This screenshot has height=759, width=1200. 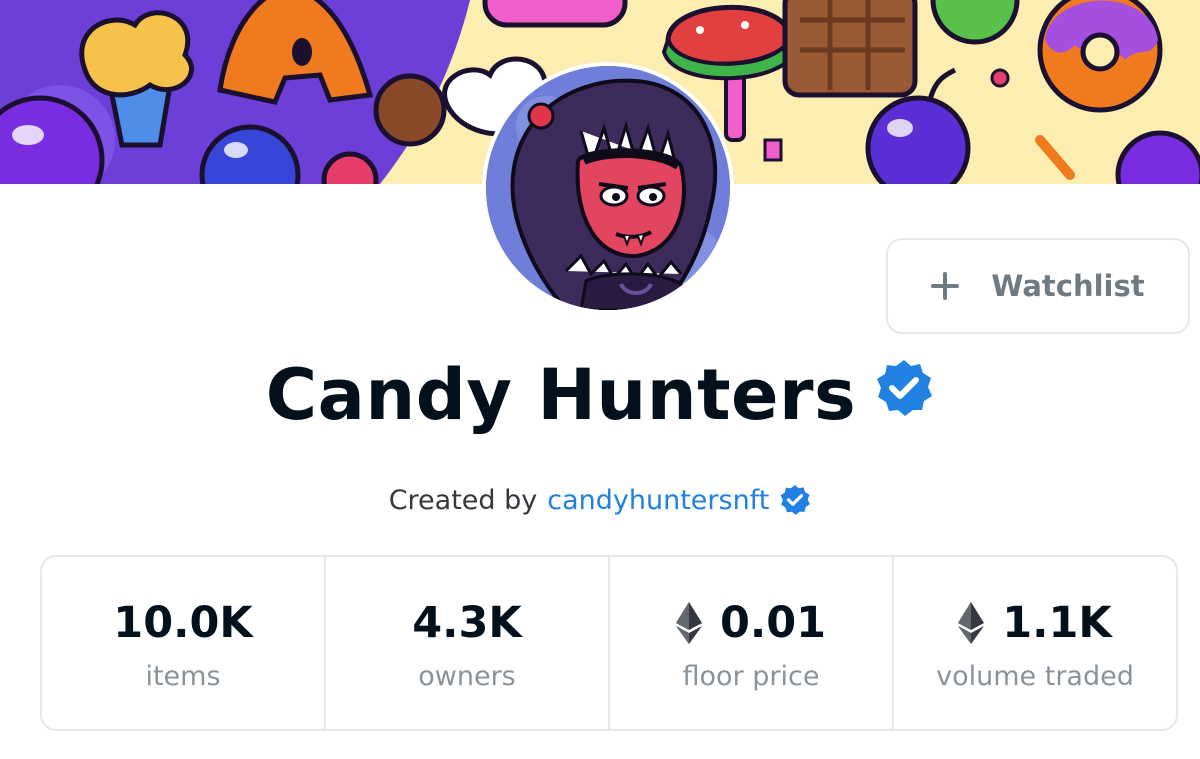 I want to click on collection-title-row: Candy Hunters, so click(x=600, y=395).